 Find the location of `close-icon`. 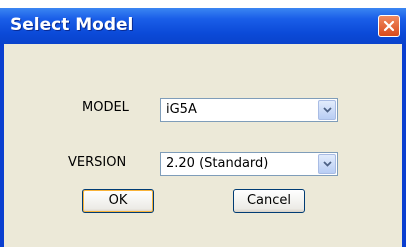

close-icon is located at coordinates (389, 26).